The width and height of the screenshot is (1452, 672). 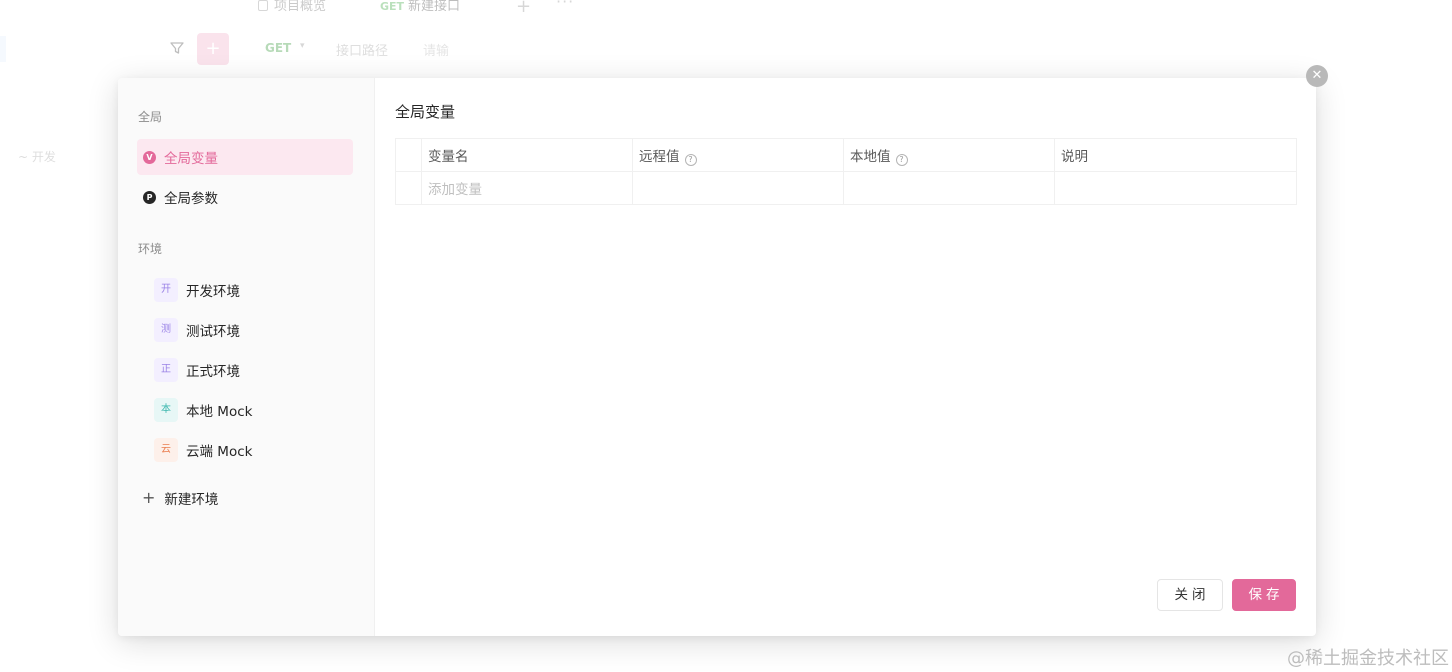 I want to click on new-environment-label: 新建环境, so click(x=191, y=500).